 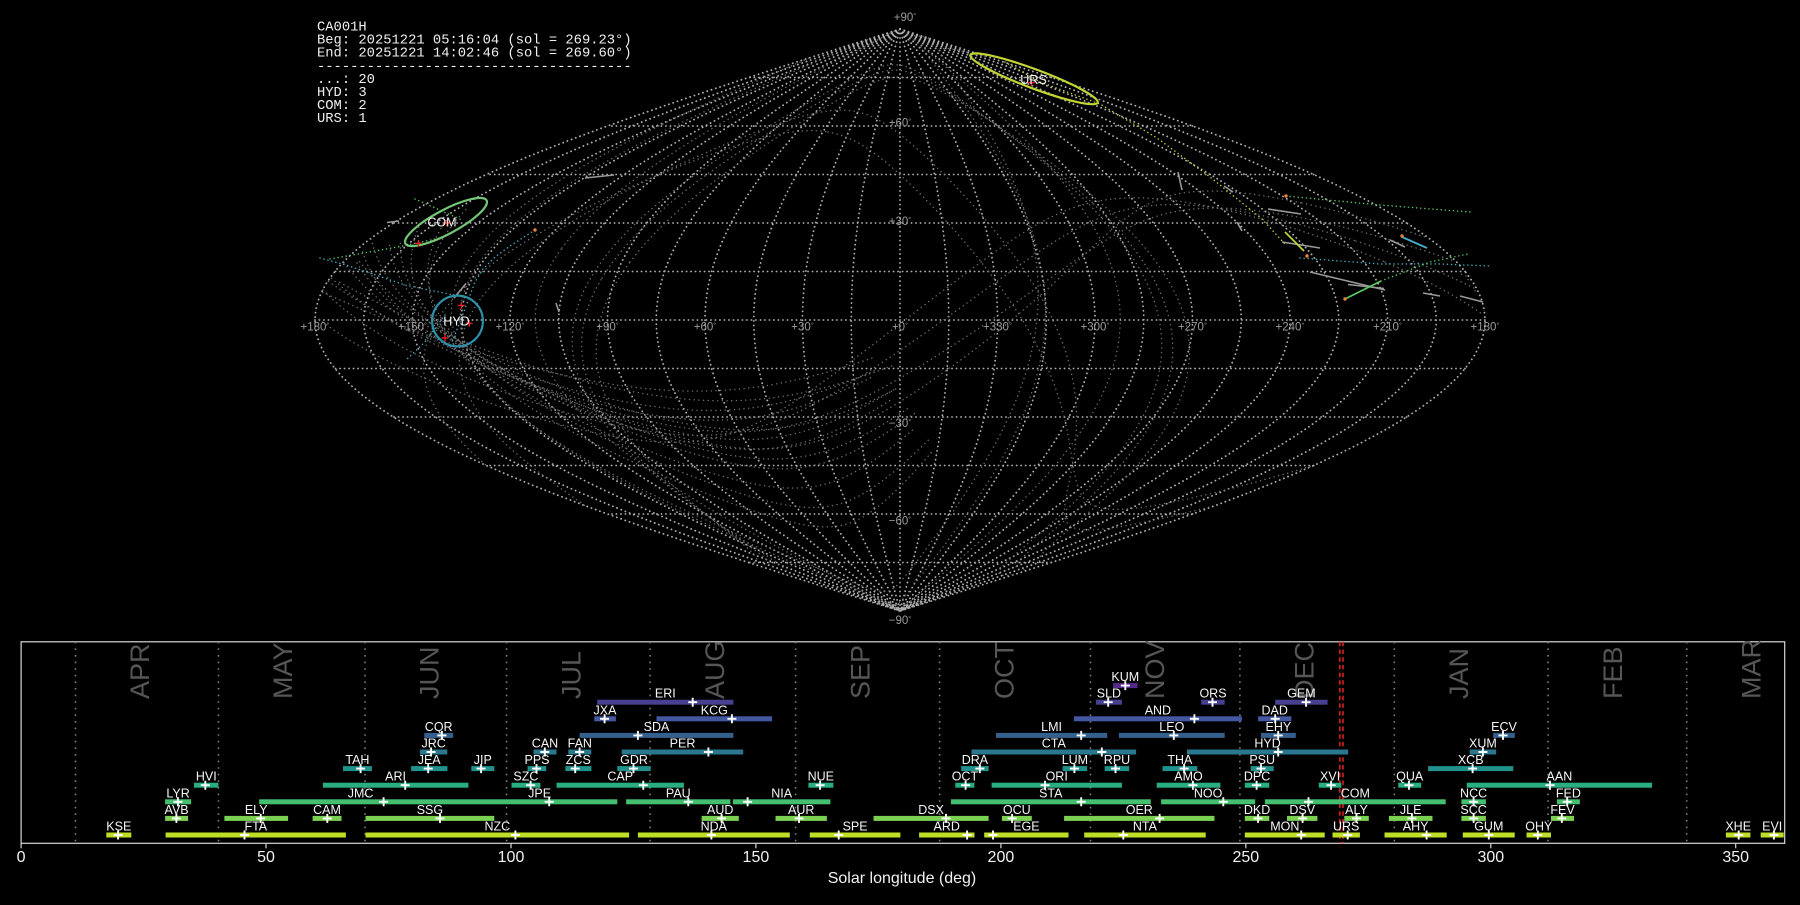 What do you see at coordinates (1001, 857) in the screenshot?
I see `svg-text: 200` at bounding box center [1001, 857].